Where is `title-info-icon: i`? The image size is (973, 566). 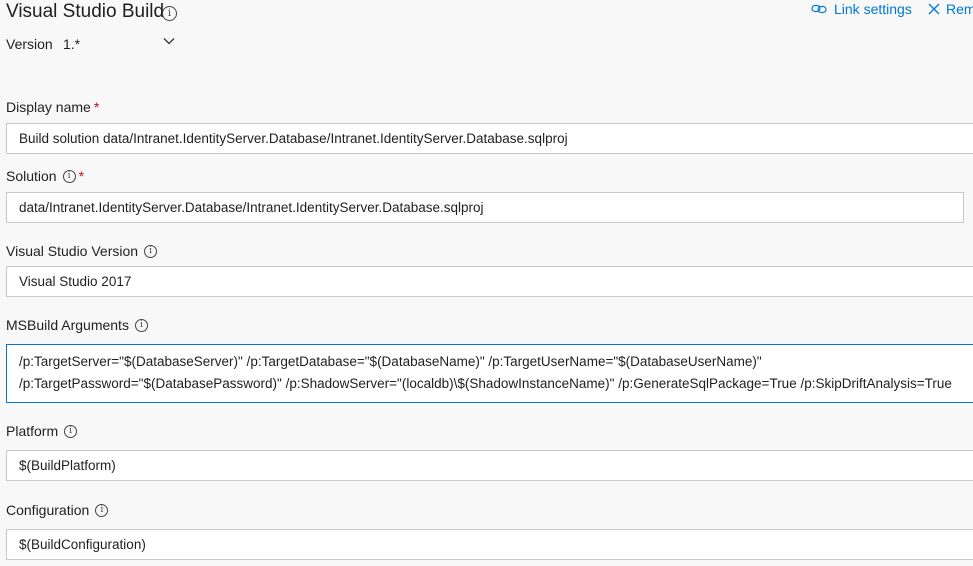 title-info-icon: i is located at coordinates (169, 12).